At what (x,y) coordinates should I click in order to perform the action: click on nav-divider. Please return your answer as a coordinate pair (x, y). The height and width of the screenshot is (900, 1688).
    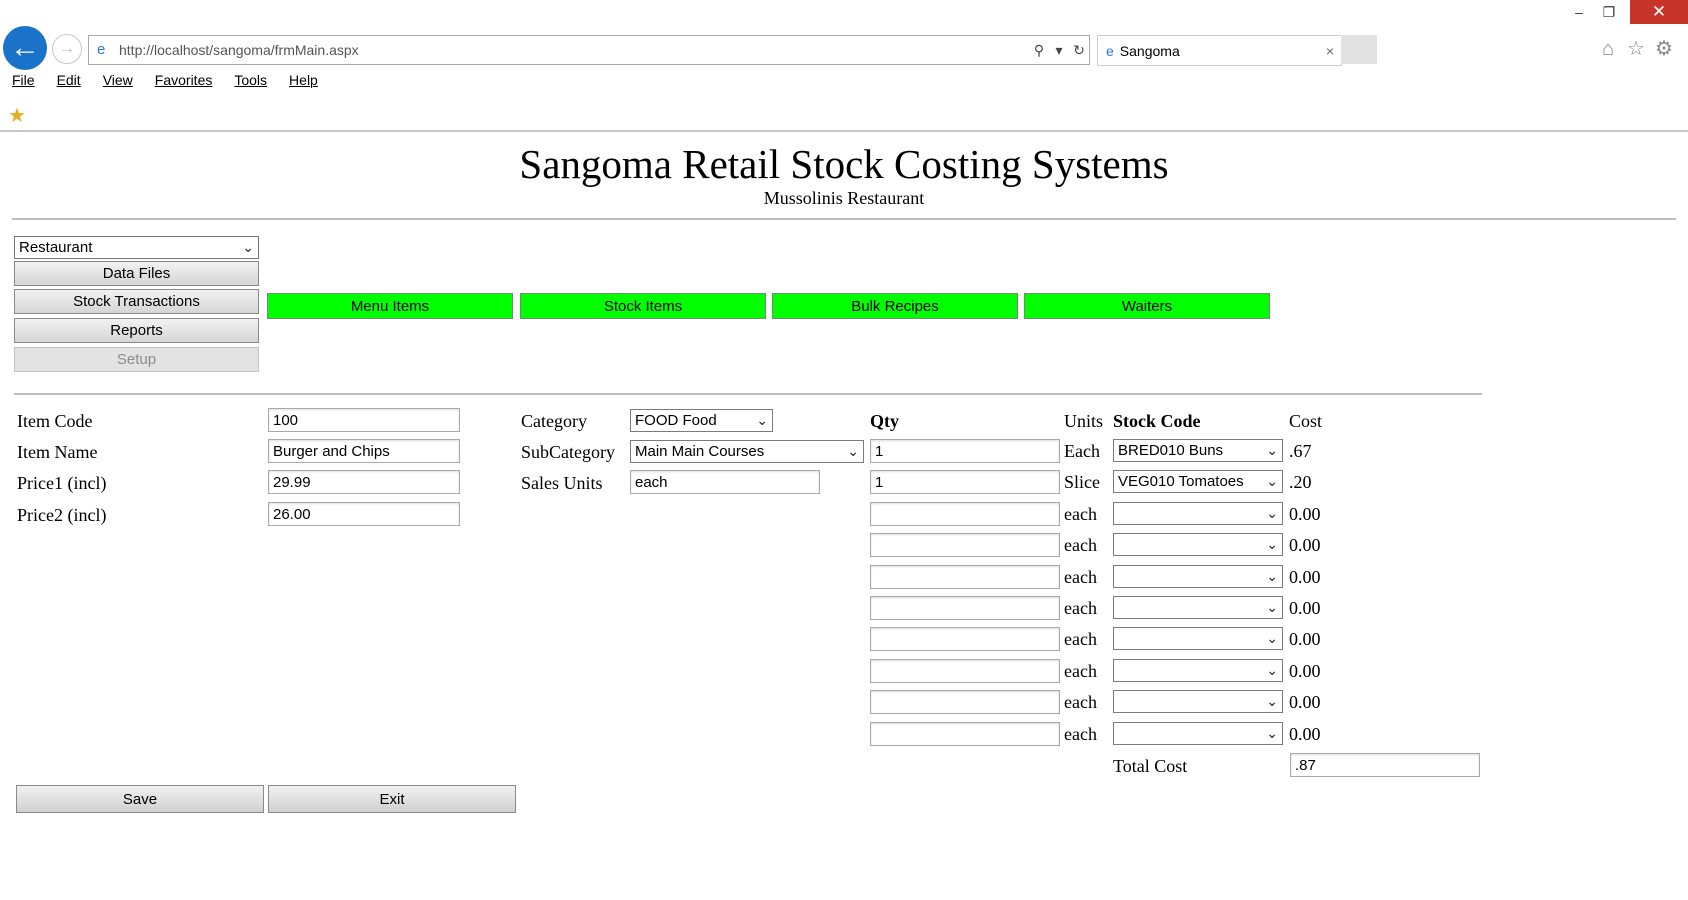
    Looking at the image, I should click on (748, 394).